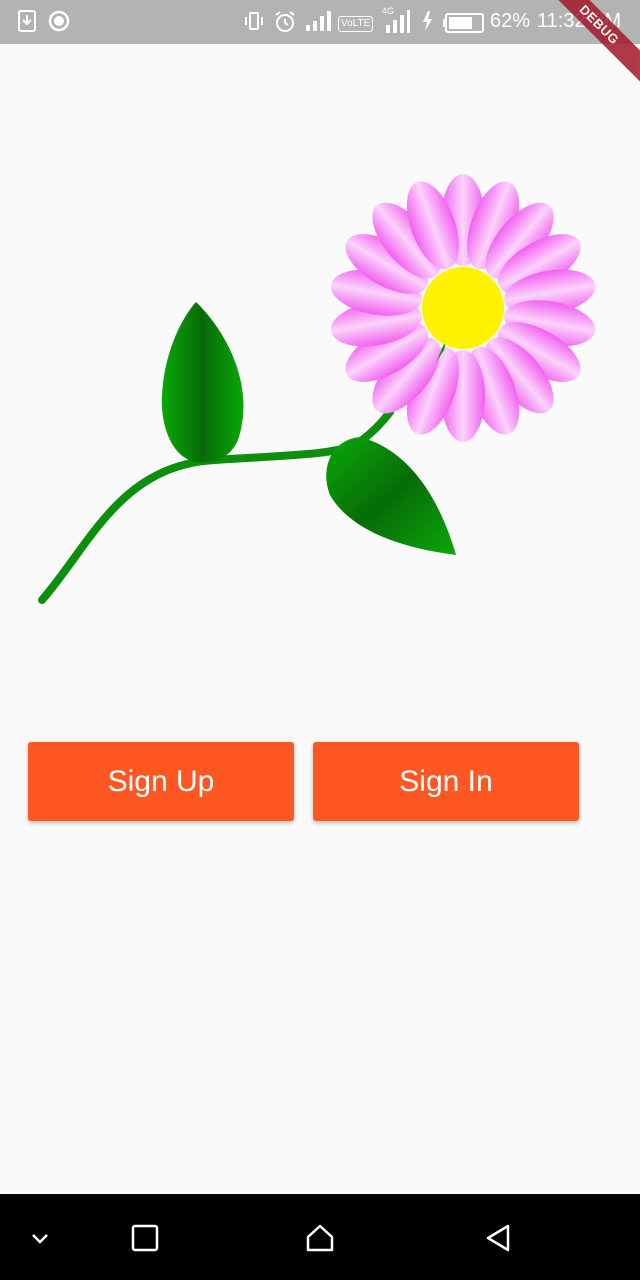 This screenshot has width=640, height=1280. I want to click on charging-icon, so click(427, 23).